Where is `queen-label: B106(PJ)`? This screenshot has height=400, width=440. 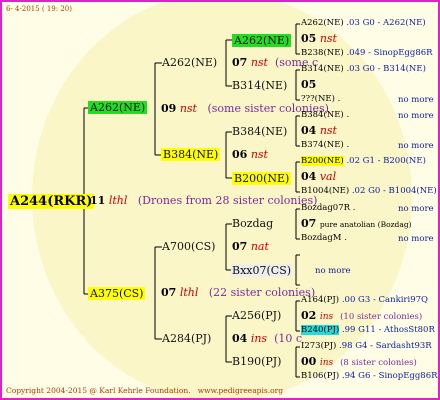
queen-label: B106(PJ) is located at coordinates (320, 376).